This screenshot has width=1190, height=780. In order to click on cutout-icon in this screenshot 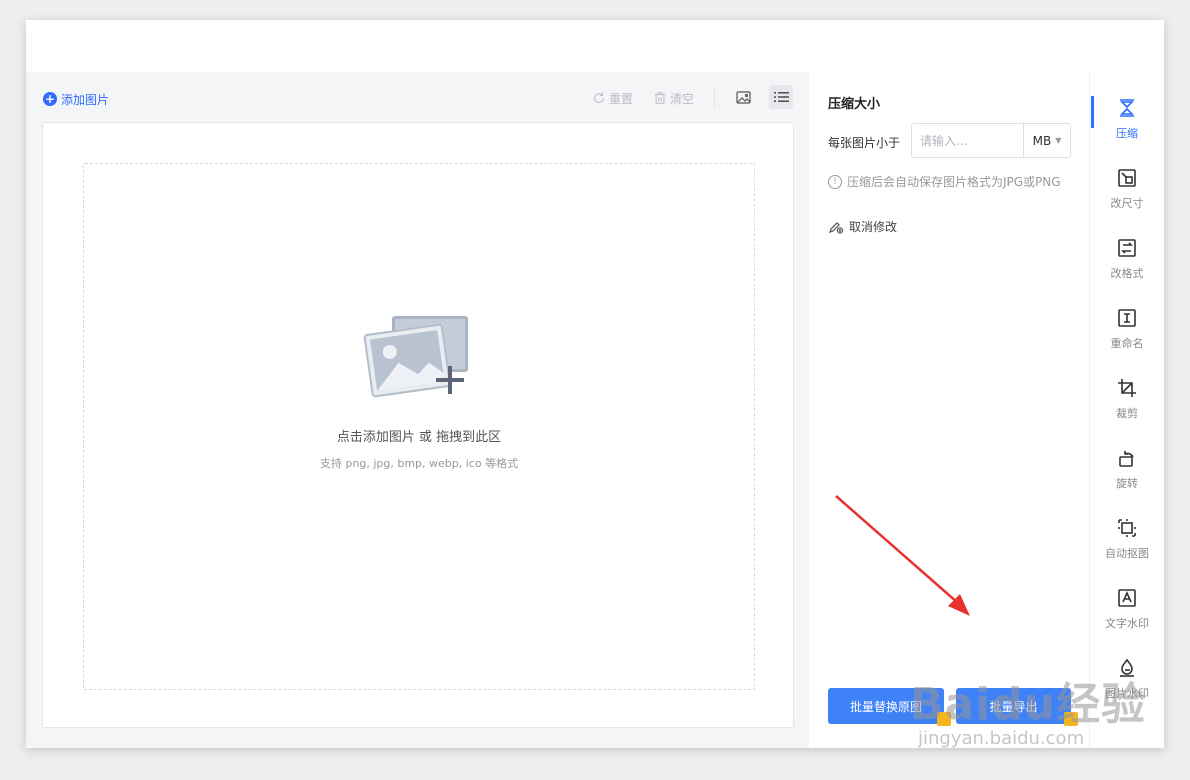, I will do `click(1127, 528)`.